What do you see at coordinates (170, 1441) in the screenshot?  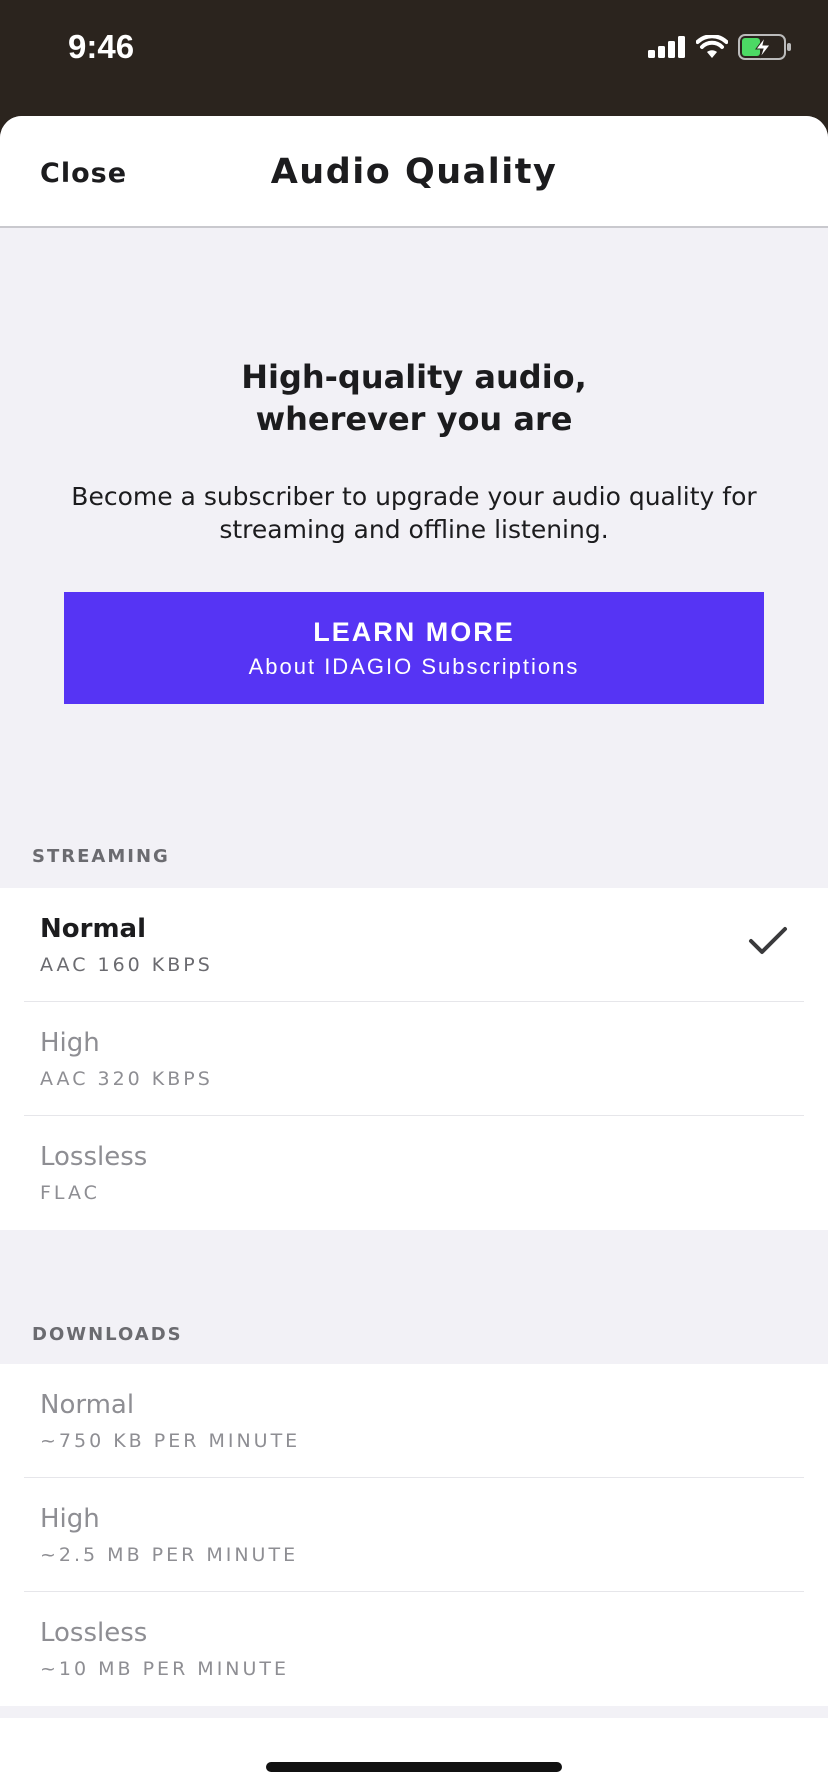 I see `option-subtitle: ~750 KB PER MINUTE` at bounding box center [170, 1441].